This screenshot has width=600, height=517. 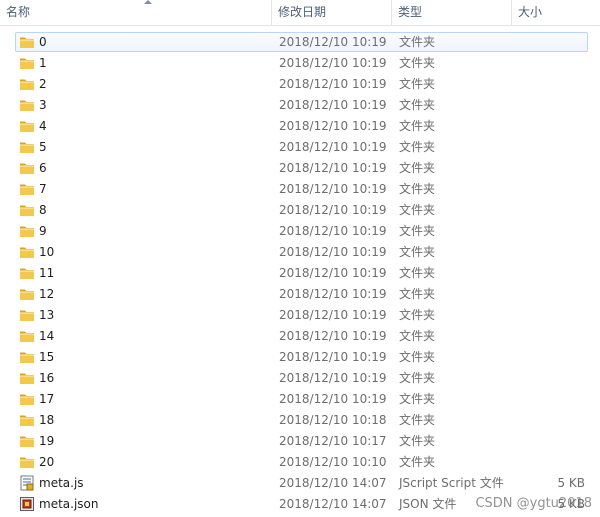 I want to click on file-row: 1 2018/12/10 10:19 文件夹, so click(x=301, y=63).